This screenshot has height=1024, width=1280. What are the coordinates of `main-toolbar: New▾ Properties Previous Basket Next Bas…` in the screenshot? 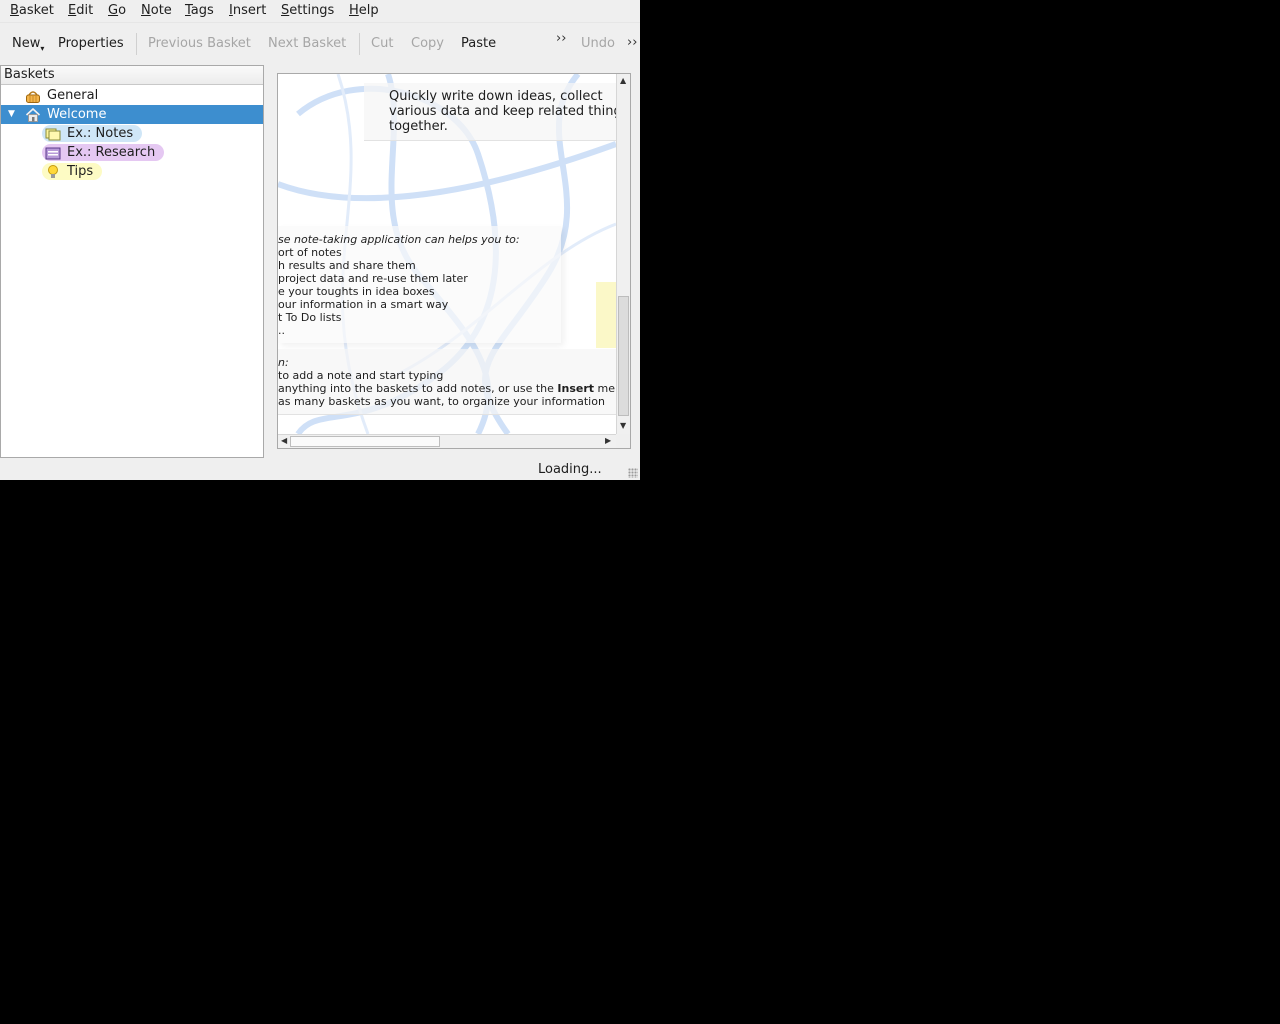 It's located at (320, 42).